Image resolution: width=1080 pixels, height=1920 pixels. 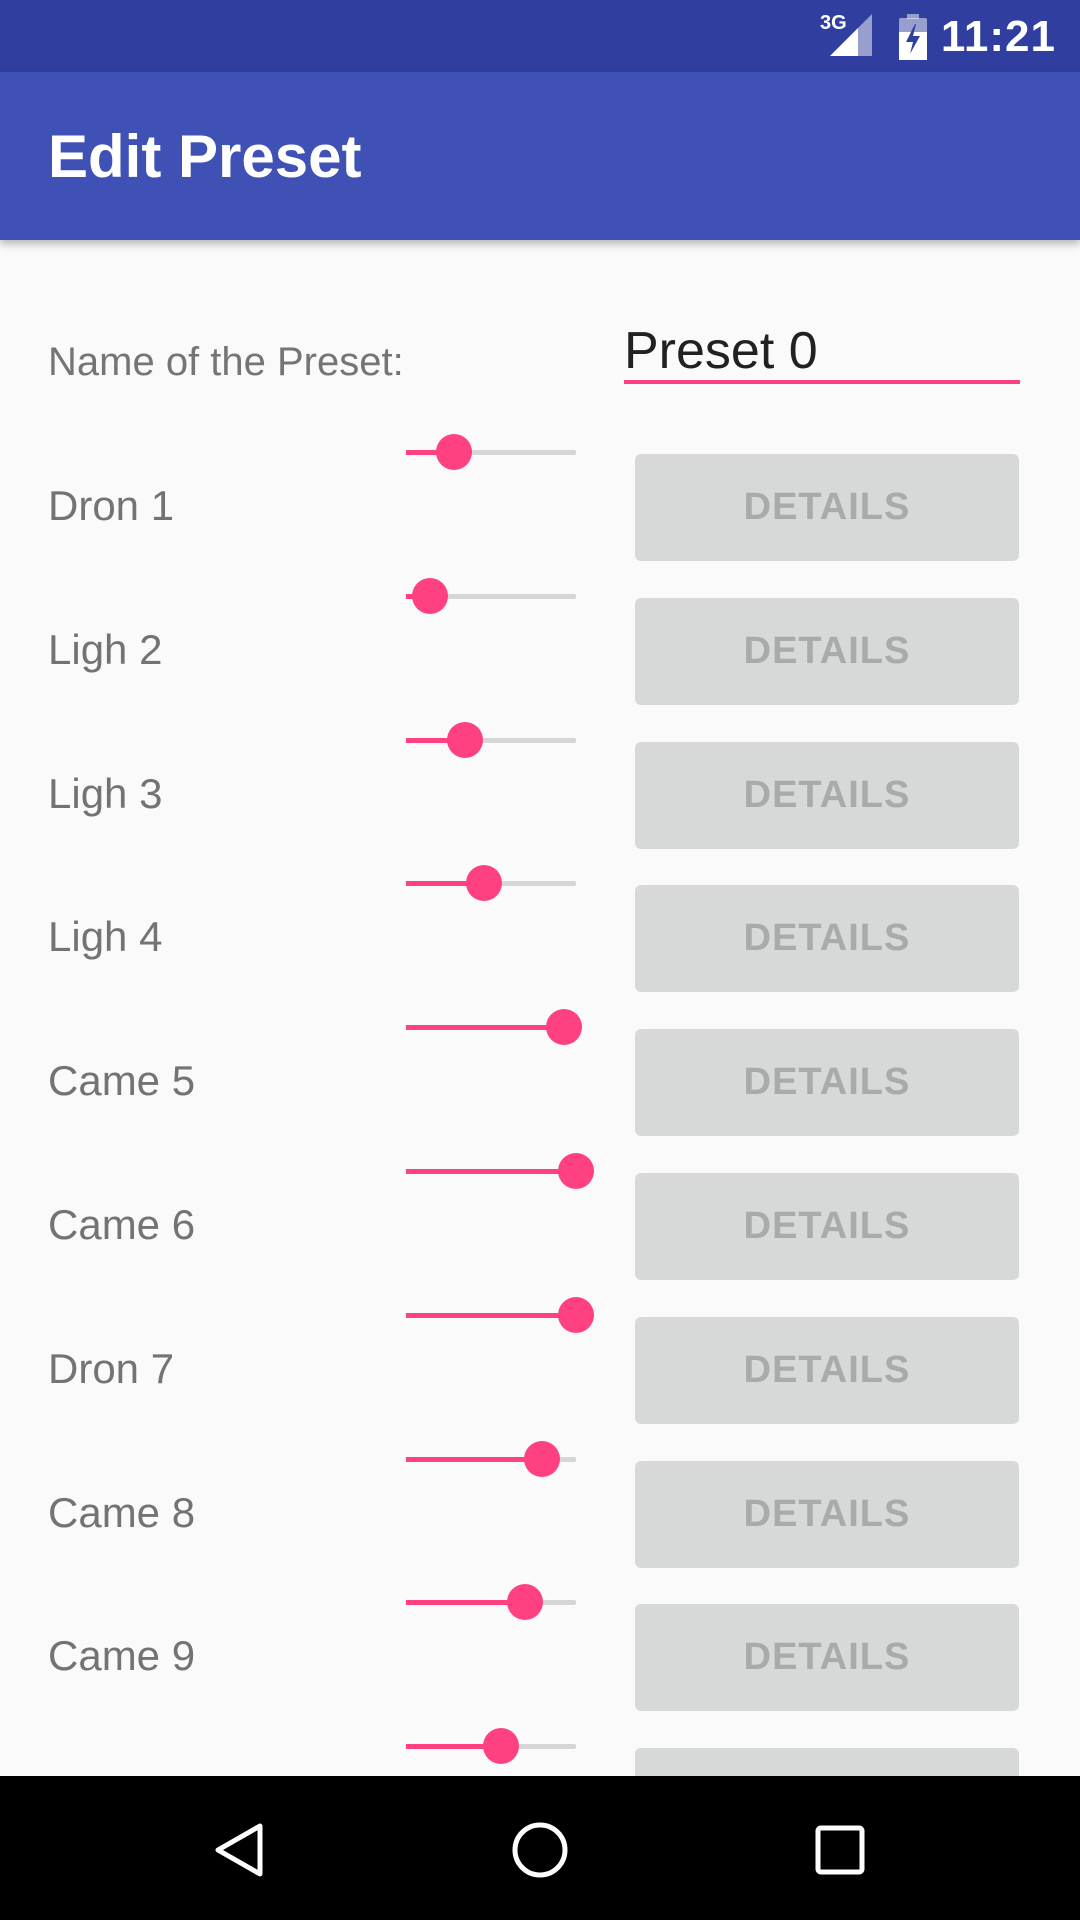 I want to click on home-icon, so click(x=540, y=1850).